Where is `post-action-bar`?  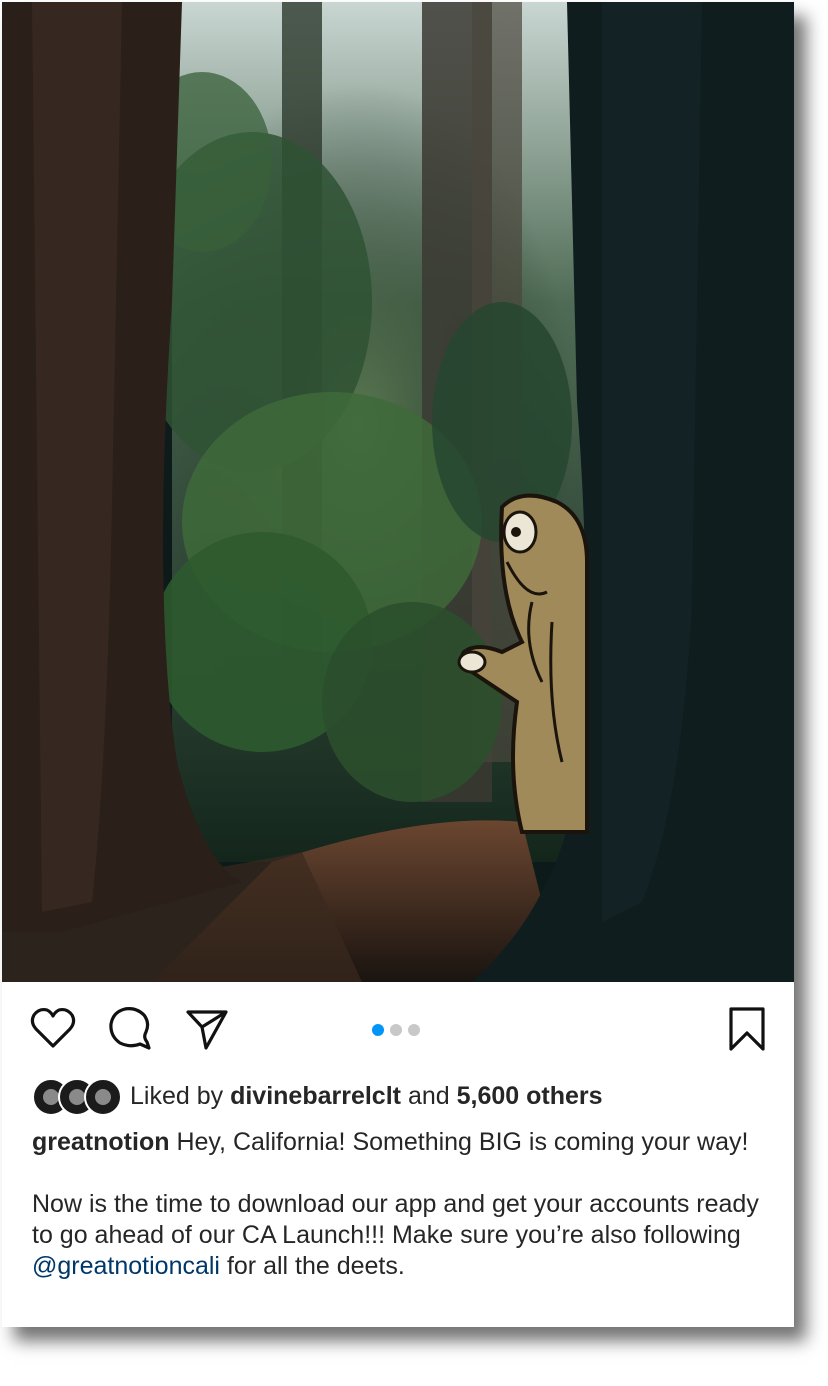 post-action-bar is located at coordinates (398, 1027).